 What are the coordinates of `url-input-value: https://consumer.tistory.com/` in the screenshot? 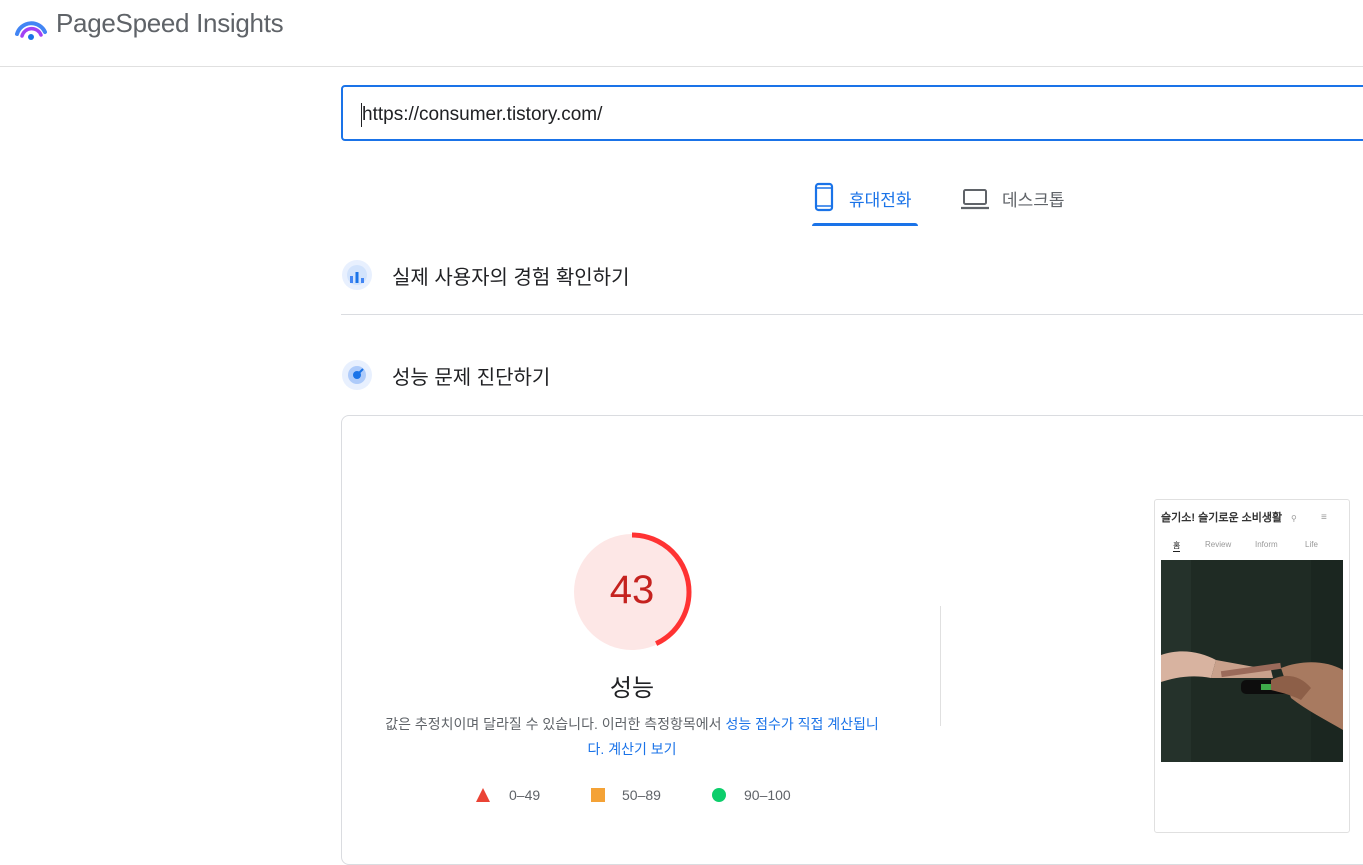 It's located at (482, 115).